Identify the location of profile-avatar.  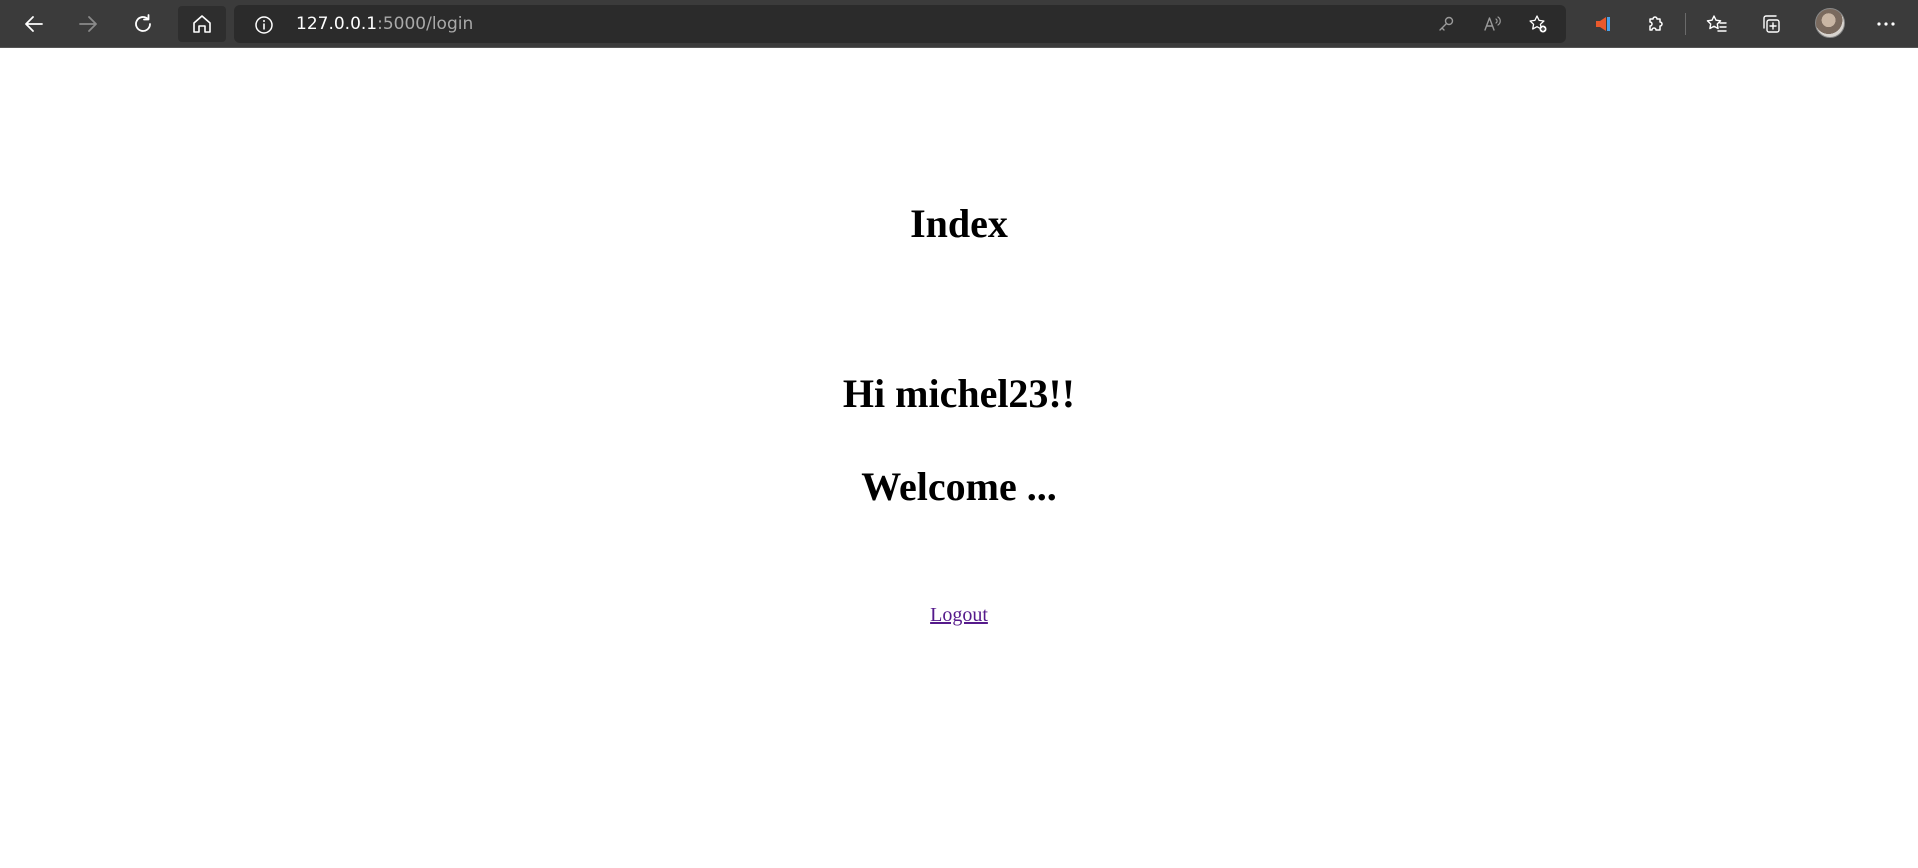
(1830, 23).